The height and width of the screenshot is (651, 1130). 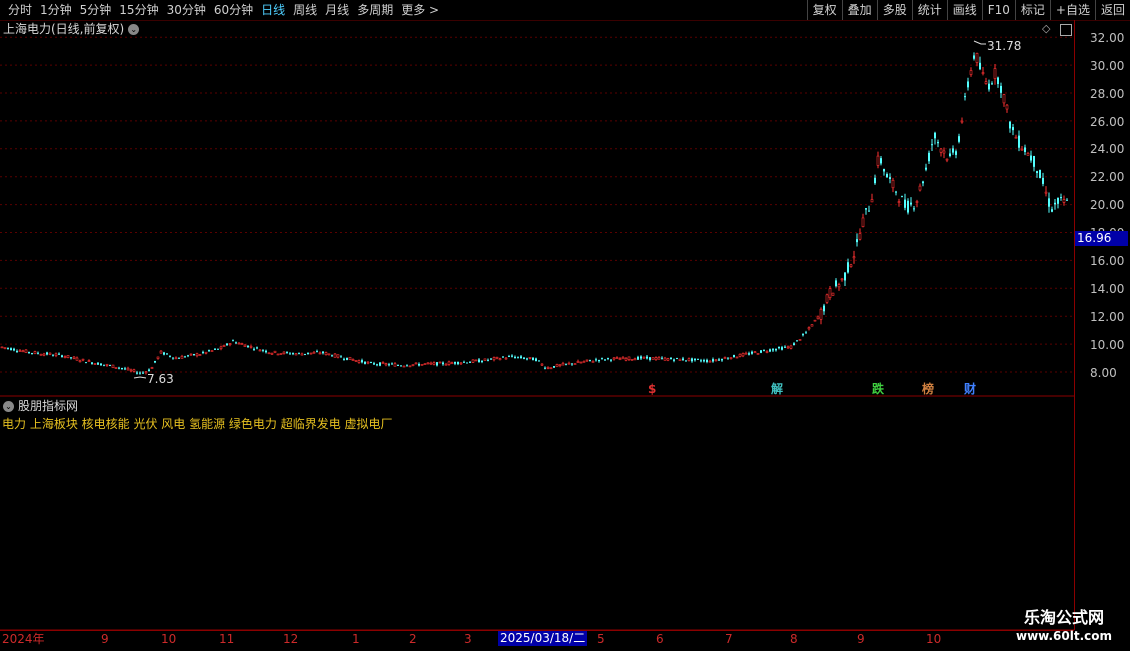 What do you see at coordinates (169, 639) in the screenshot?
I see `date-label: 10` at bounding box center [169, 639].